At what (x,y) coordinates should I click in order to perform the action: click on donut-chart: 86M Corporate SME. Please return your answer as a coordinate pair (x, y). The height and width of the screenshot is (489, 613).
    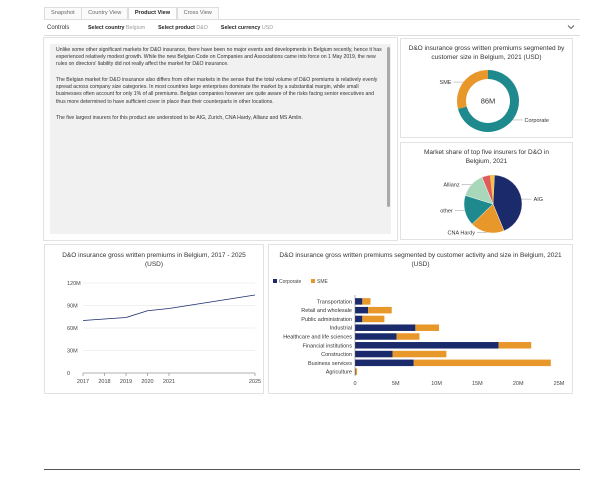
    Looking at the image, I should click on (494, 101).